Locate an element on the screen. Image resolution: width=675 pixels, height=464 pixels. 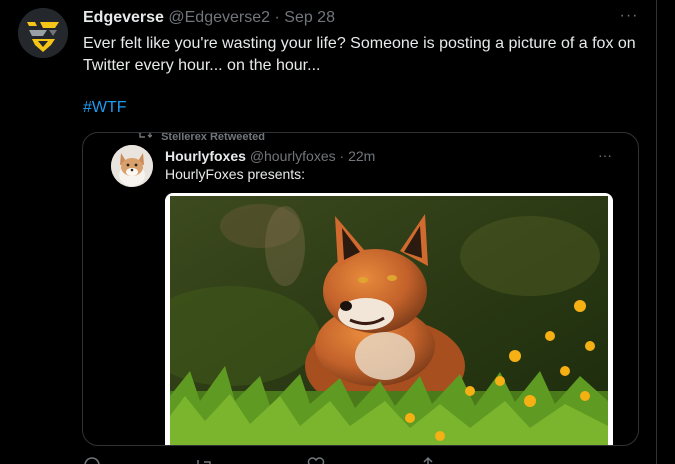
quoted-author-avatar is located at coordinates (132, 166).